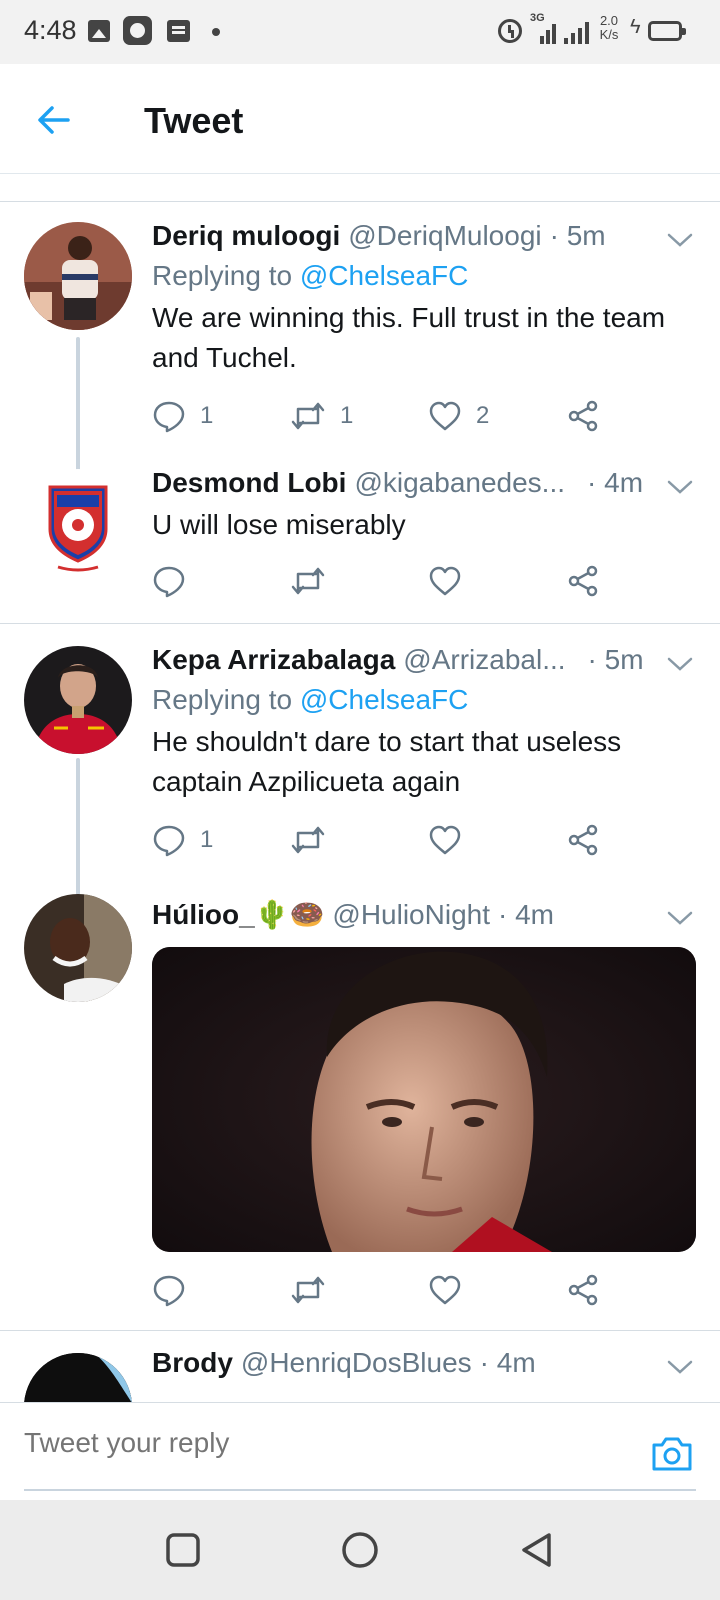  What do you see at coordinates (444, 236) in the screenshot?
I see `user-handle: @DeriqMuloogi` at bounding box center [444, 236].